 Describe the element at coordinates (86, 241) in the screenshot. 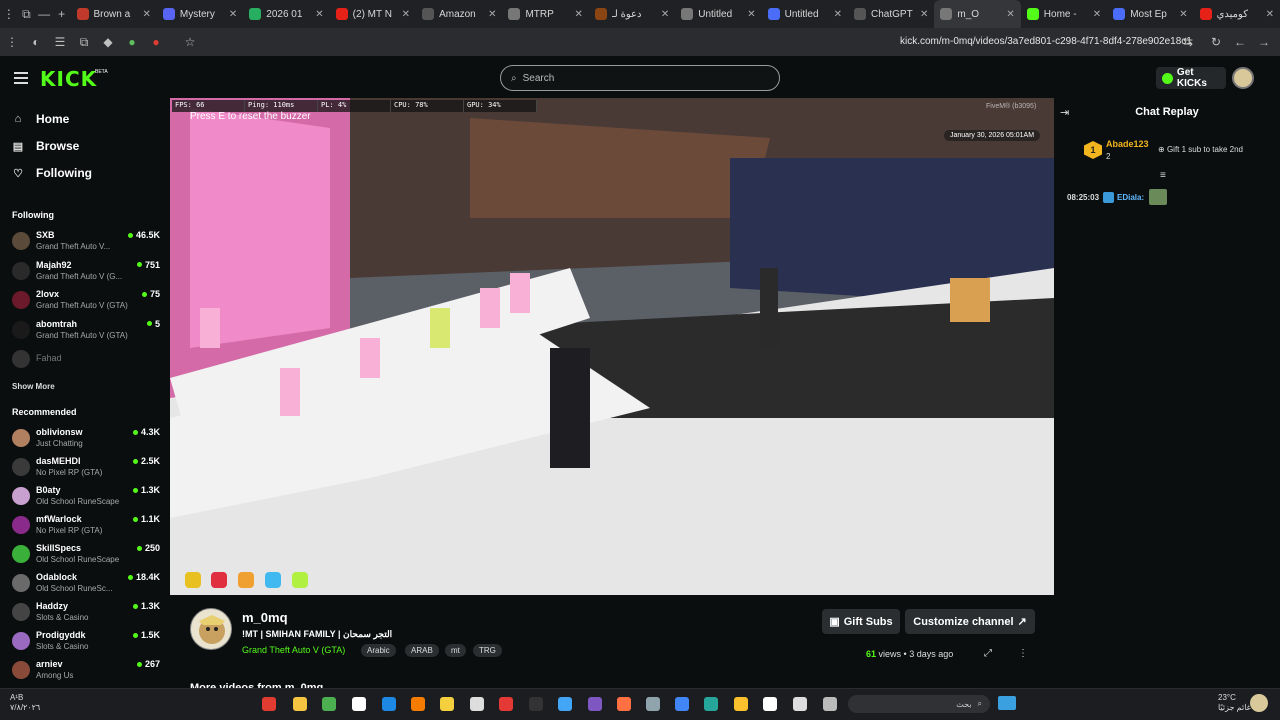

I see `sidebar-channel: SXB Grand Theft Auto V... 46.5K` at that location.